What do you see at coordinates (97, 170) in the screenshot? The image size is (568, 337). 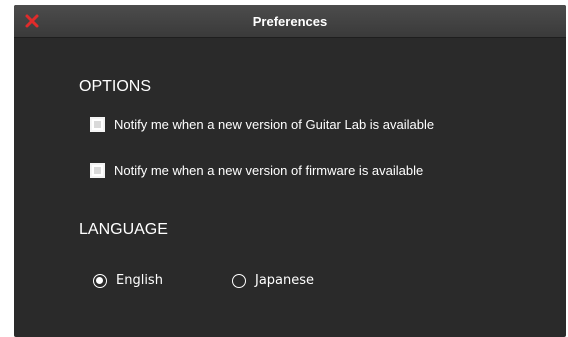 I see `notify-firmware-checkbox` at bounding box center [97, 170].